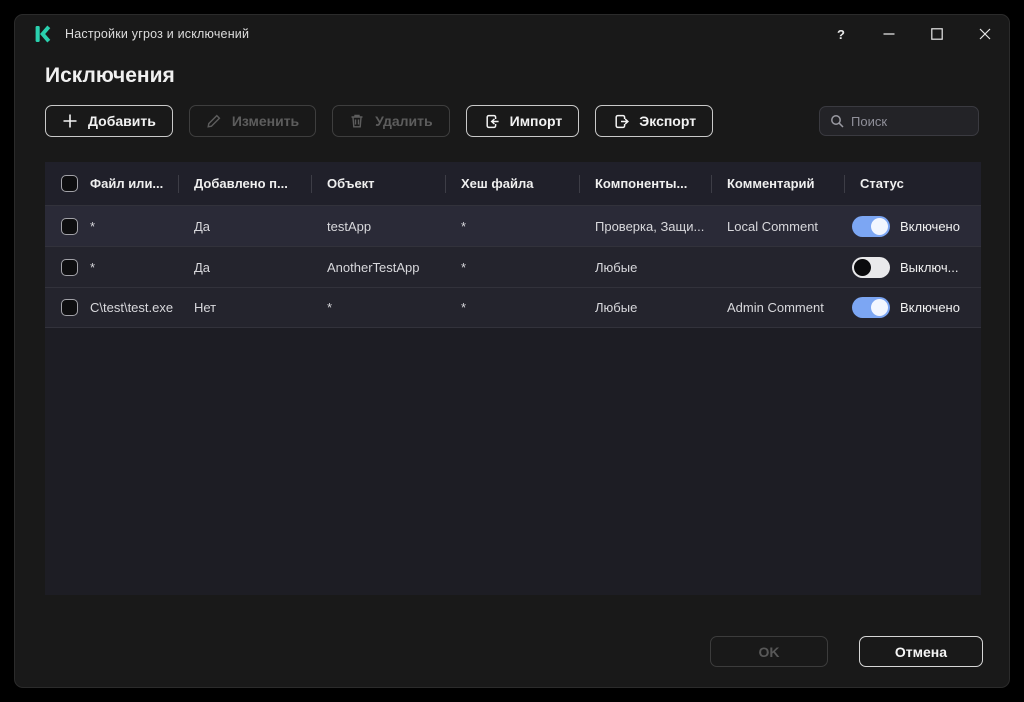 The image size is (1024, 702). I want to click on cell-object: AnotherTestApp, so click(373, 267).